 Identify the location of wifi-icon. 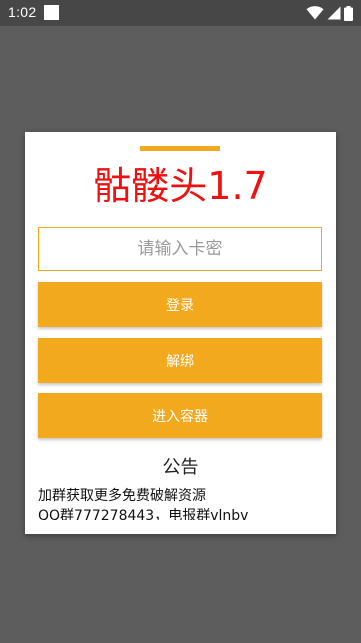
(315, 13).